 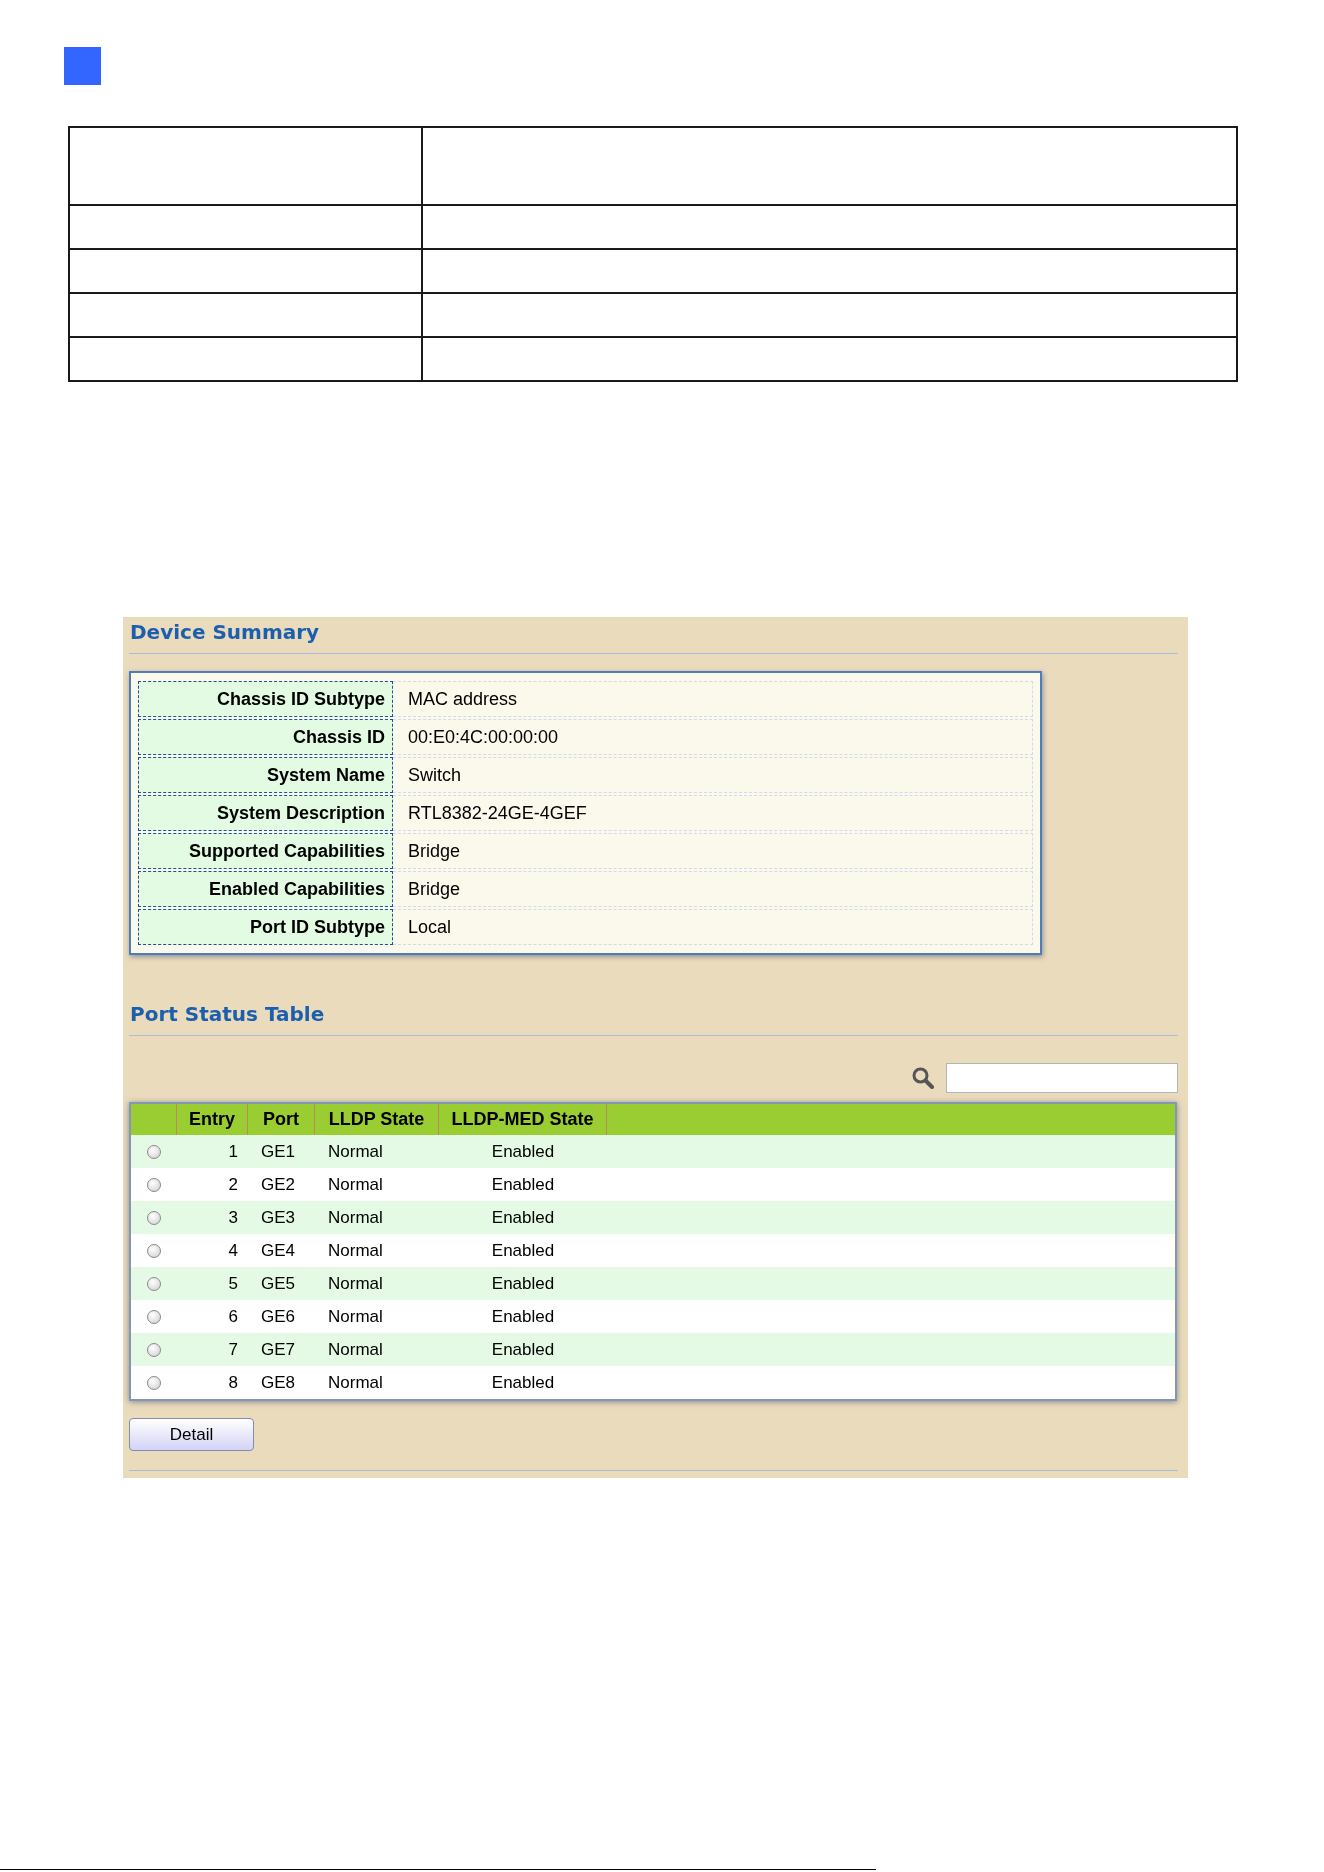 I want to click on table-row: 7 GE7 Normal Enabled, so click(x=653, y=1349).